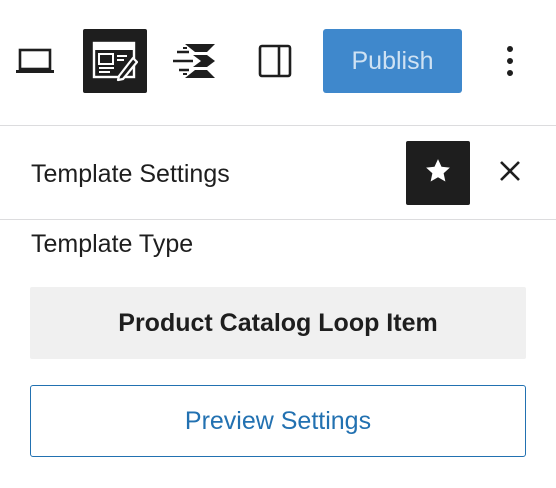 This screenshot has width=556, height=488. I want to click on speed-lines-plugin-icon, so click(195, 61).